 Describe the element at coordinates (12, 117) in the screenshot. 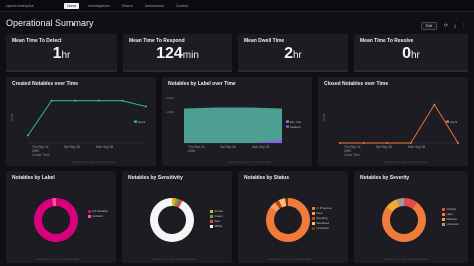

I see `y-axis-label: count` at that location.